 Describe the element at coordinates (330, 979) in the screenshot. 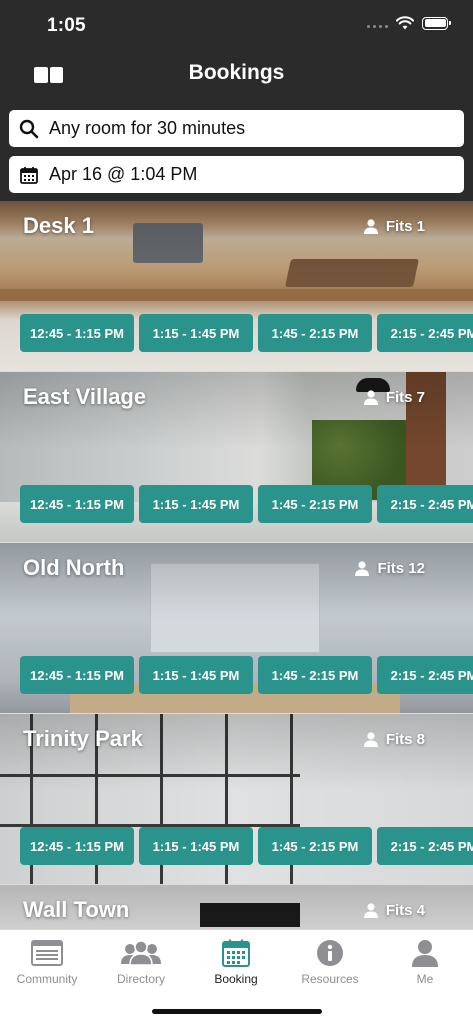

I see `tab-label: Resources` at that location.